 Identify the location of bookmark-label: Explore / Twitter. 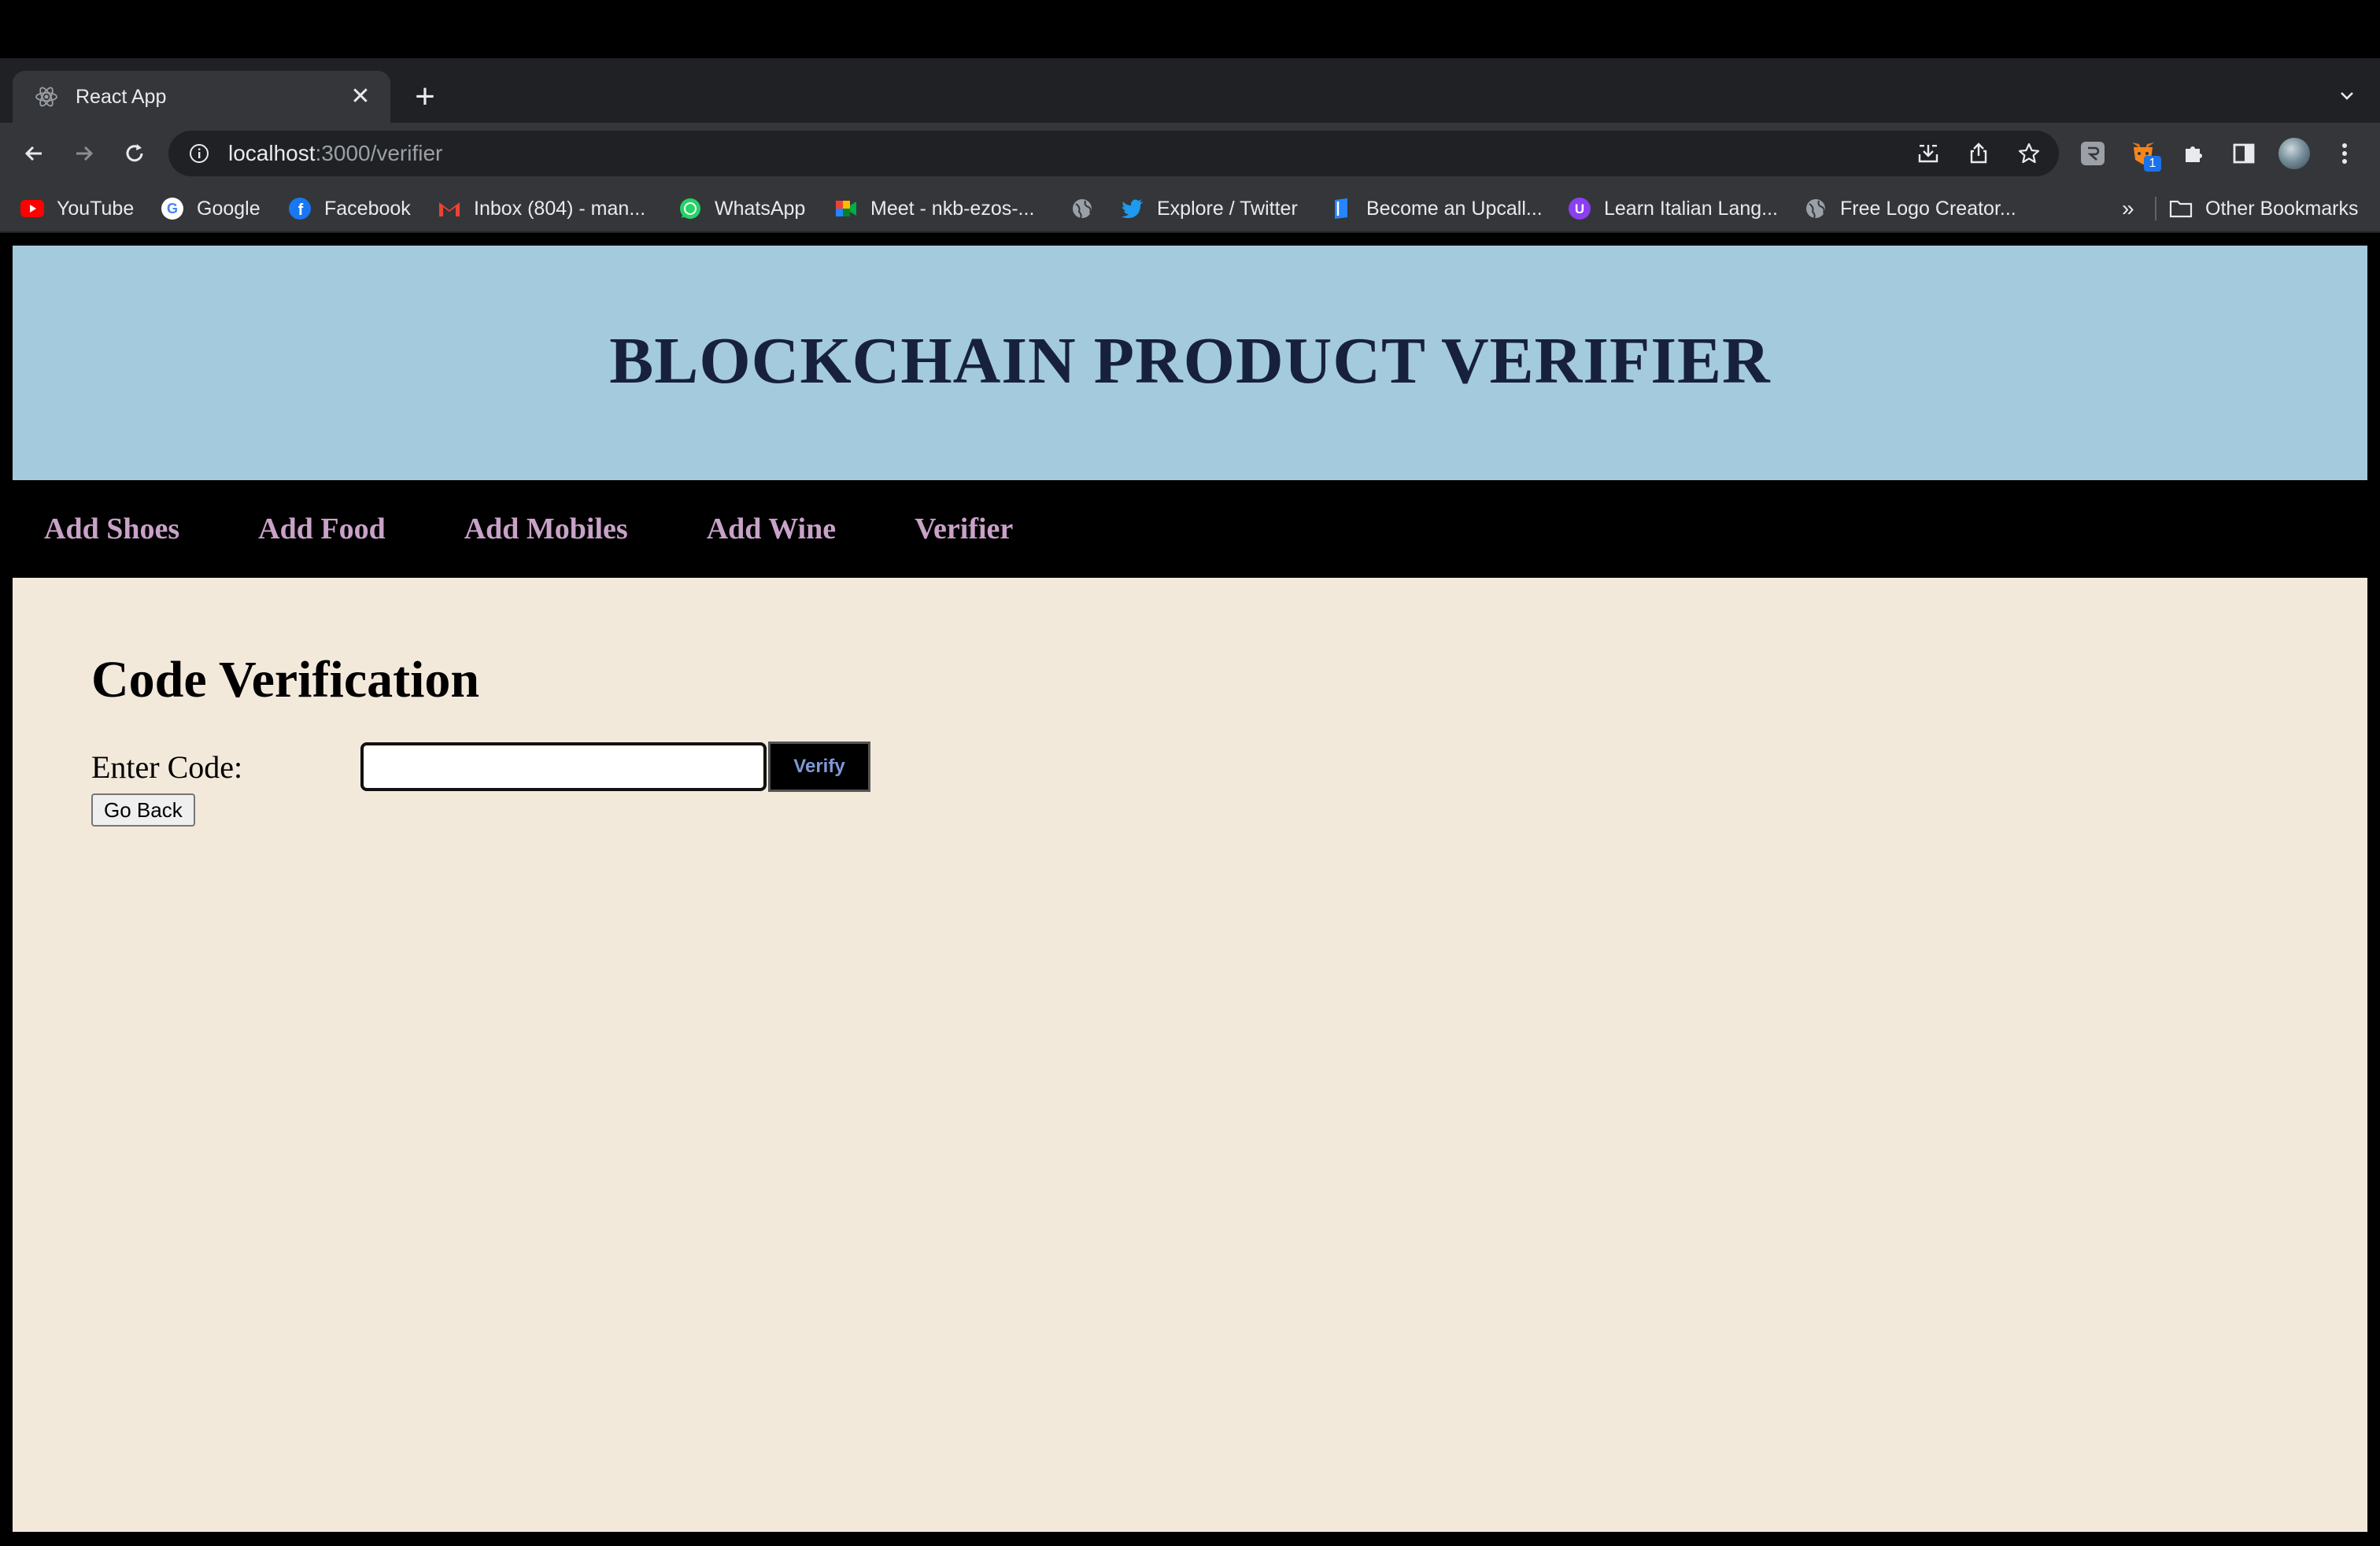
(1227, 209).